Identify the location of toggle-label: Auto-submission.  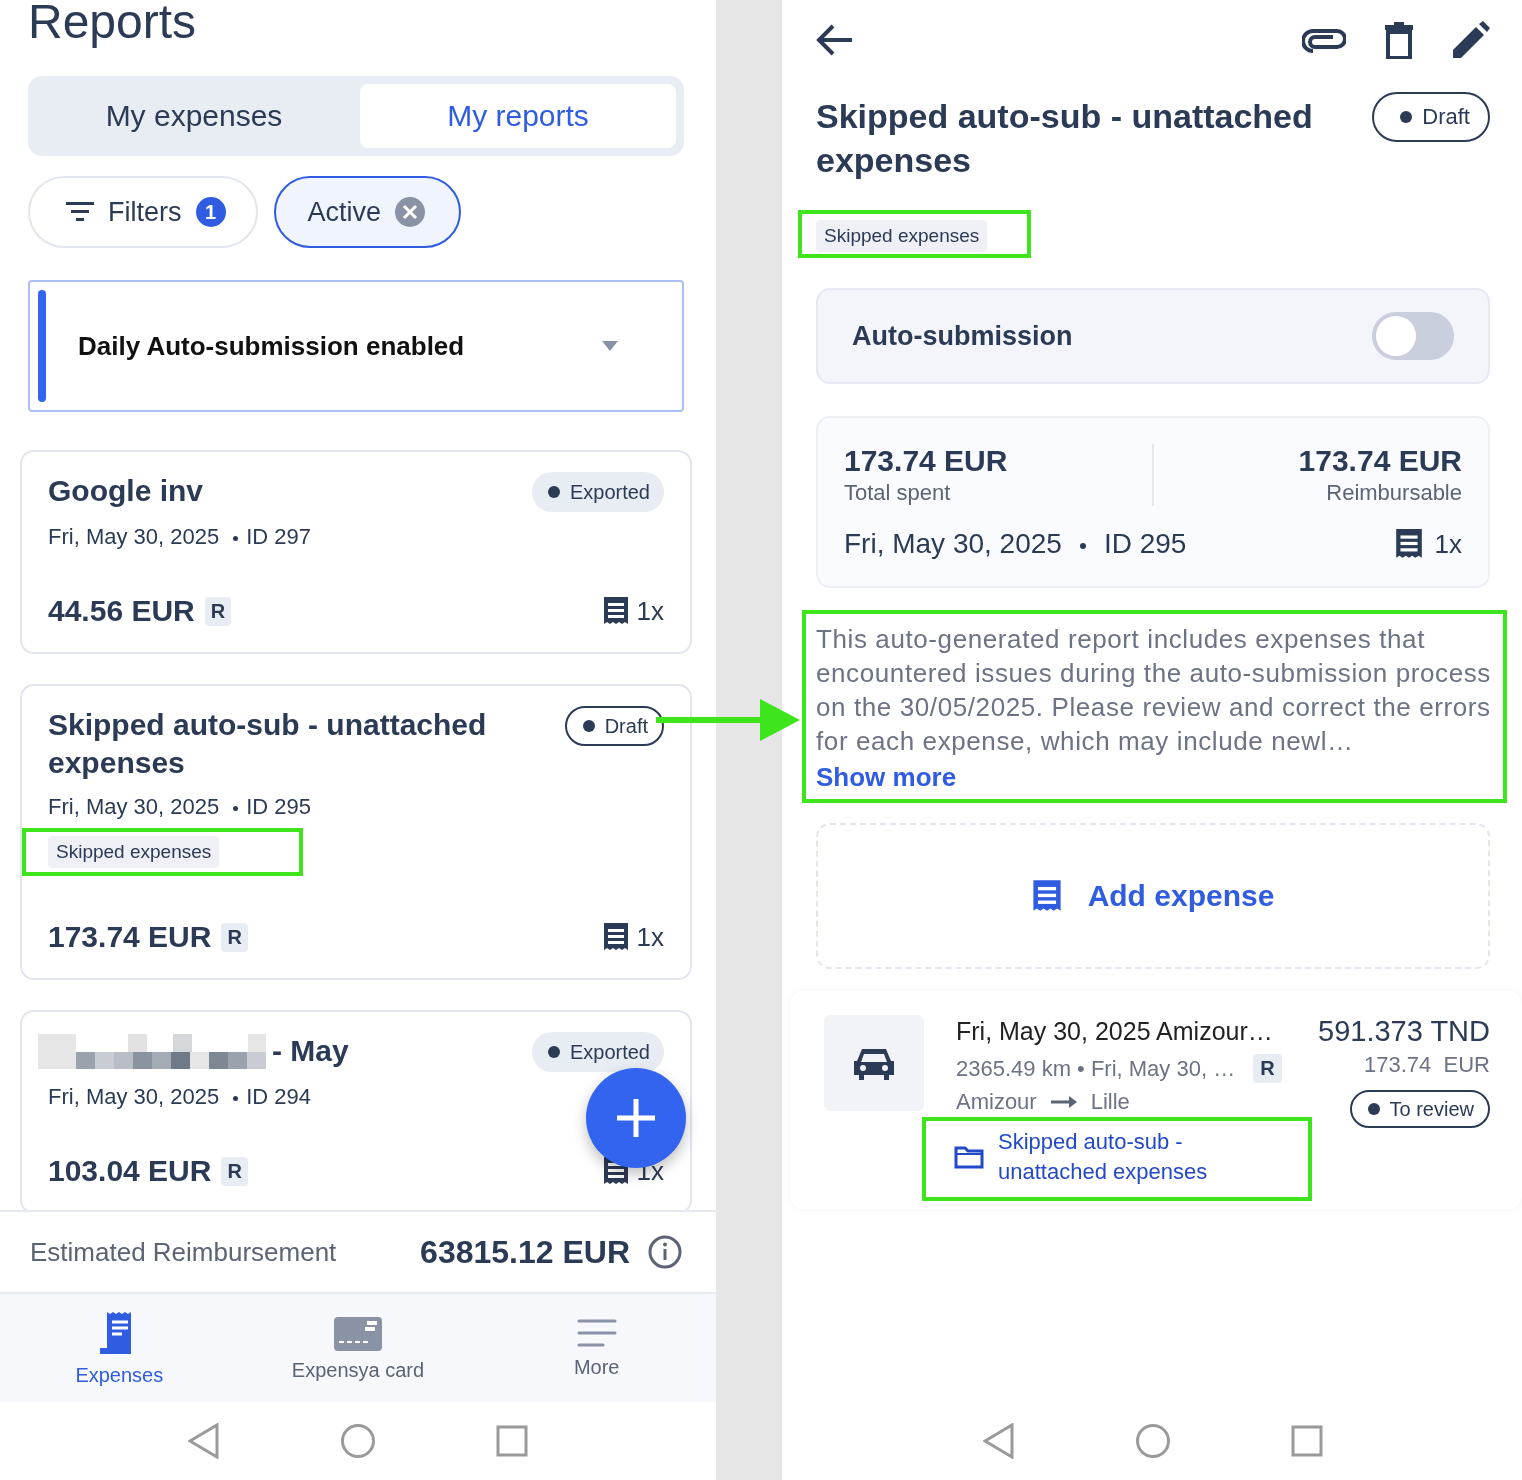
(962, 336).